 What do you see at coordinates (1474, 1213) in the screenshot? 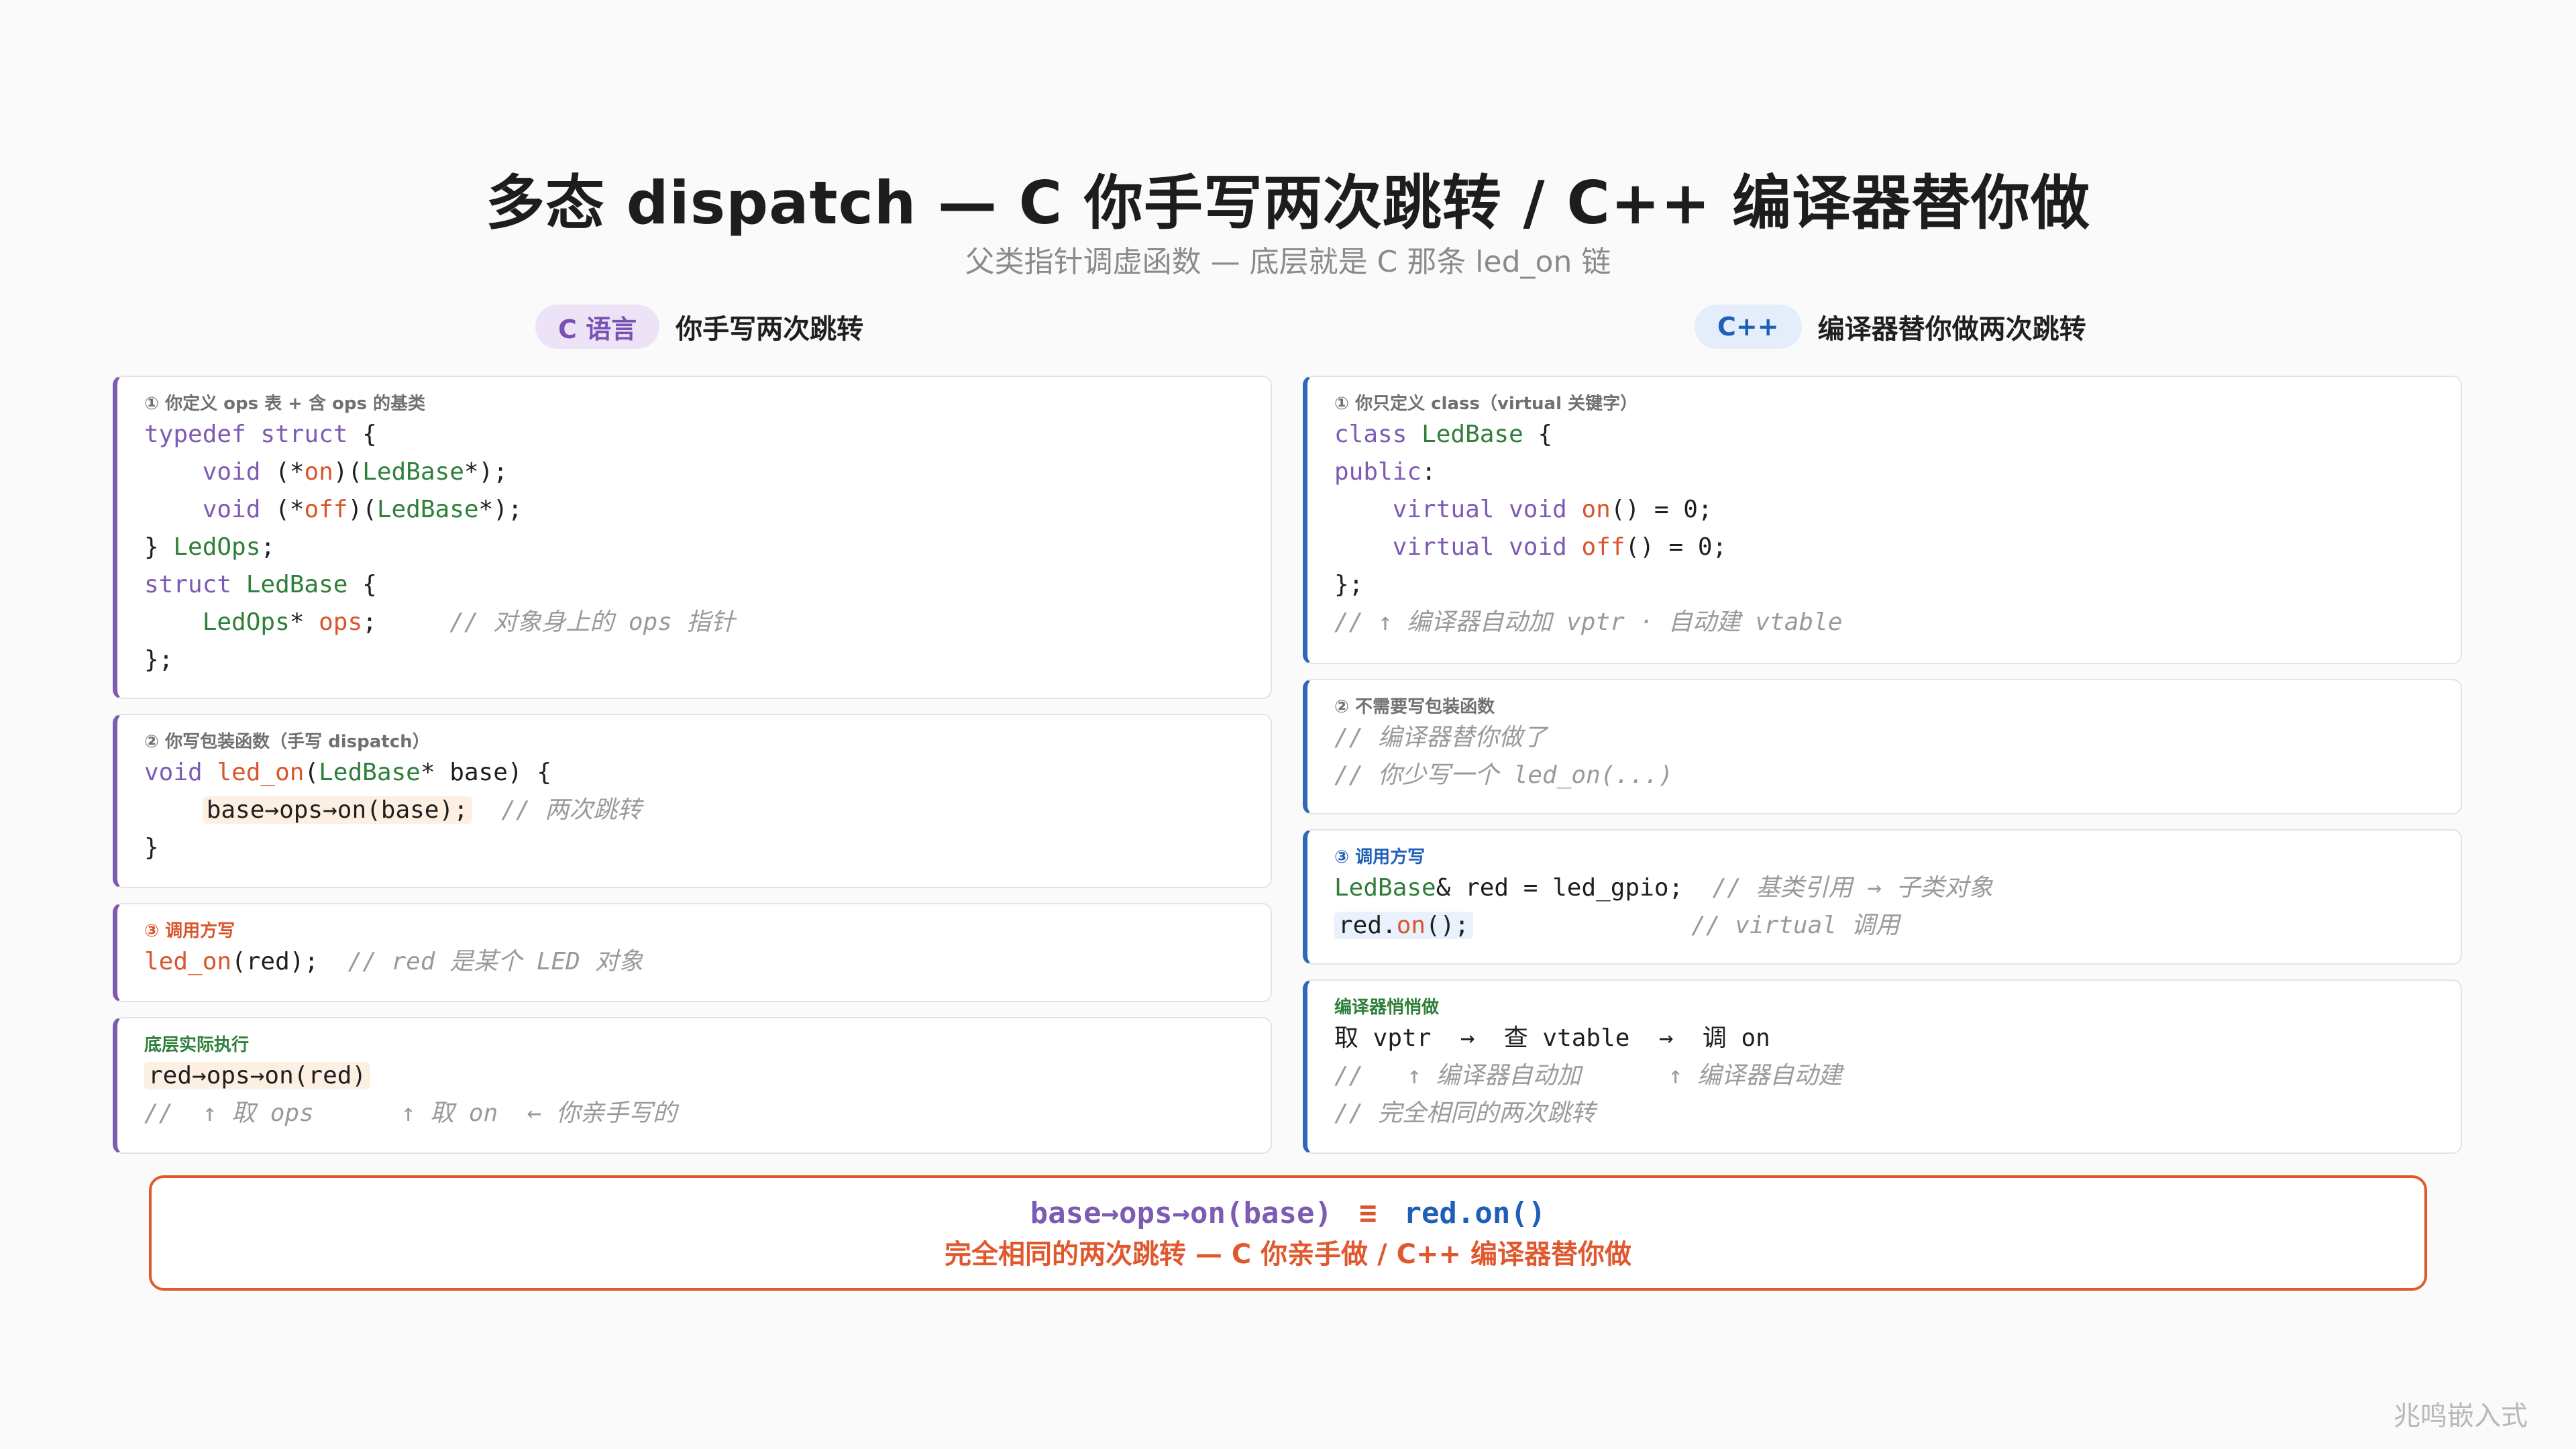
I see `summary-cpp-expression: red.on()` at bounding box center [1474, 1213].